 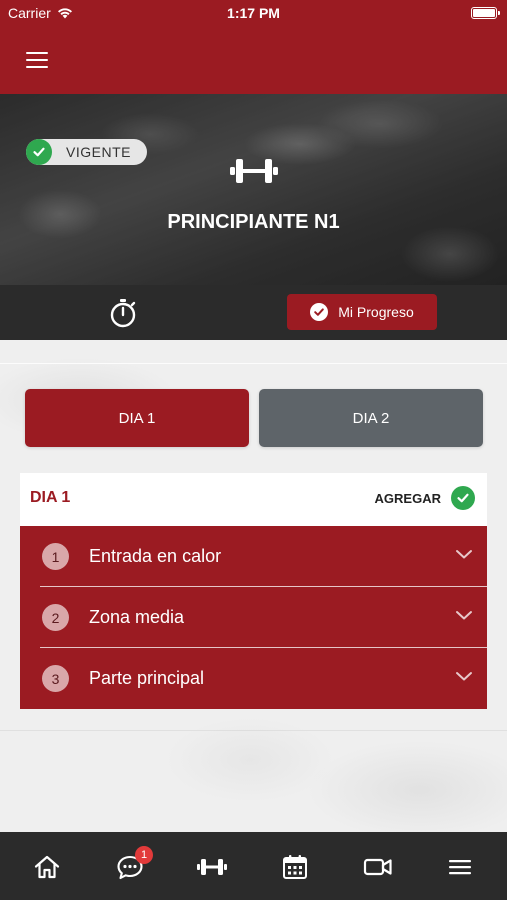 What do you see at coordinates (378, 867) in the screenshot?
I see `video-icon` at bounding box center [378, 867].